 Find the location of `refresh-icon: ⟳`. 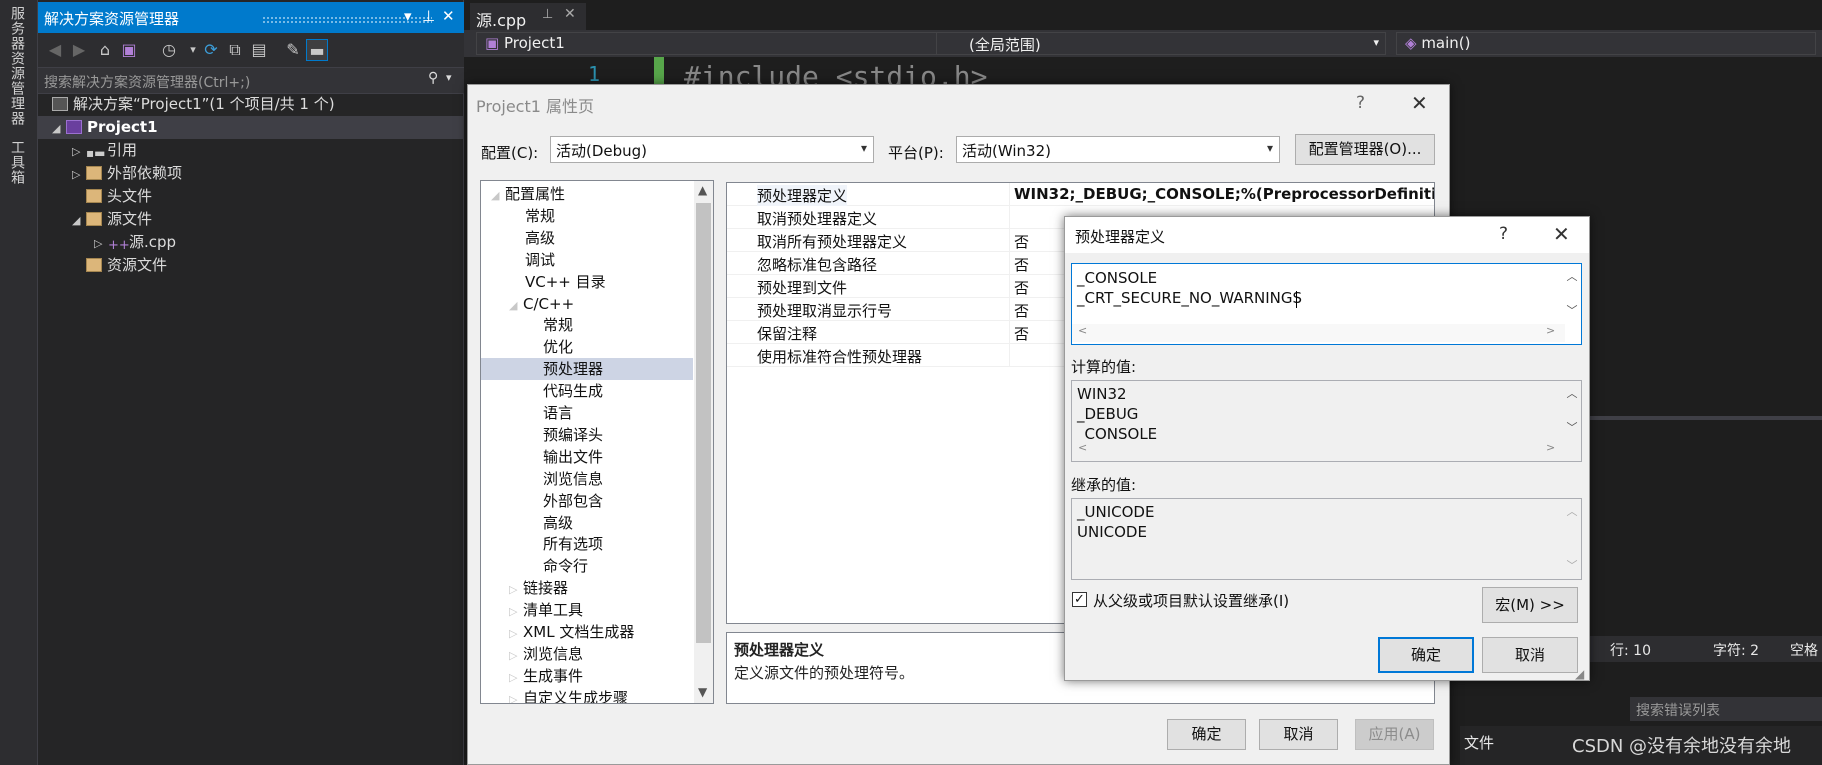

refresh-icon: ⟳ is located at coordinates (211, 50).